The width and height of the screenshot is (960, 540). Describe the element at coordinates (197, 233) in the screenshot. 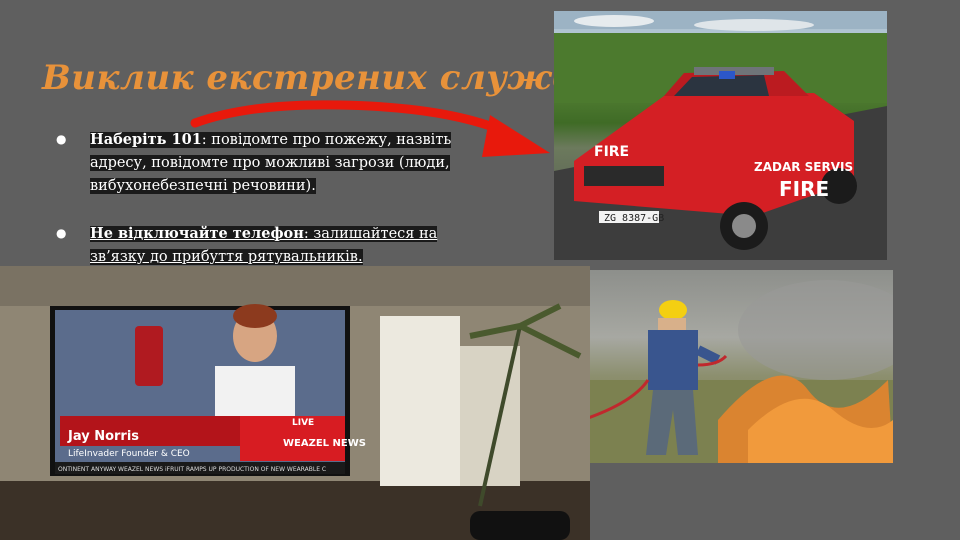

I see `bullet-bold: Не відключайте телефон` at that location.